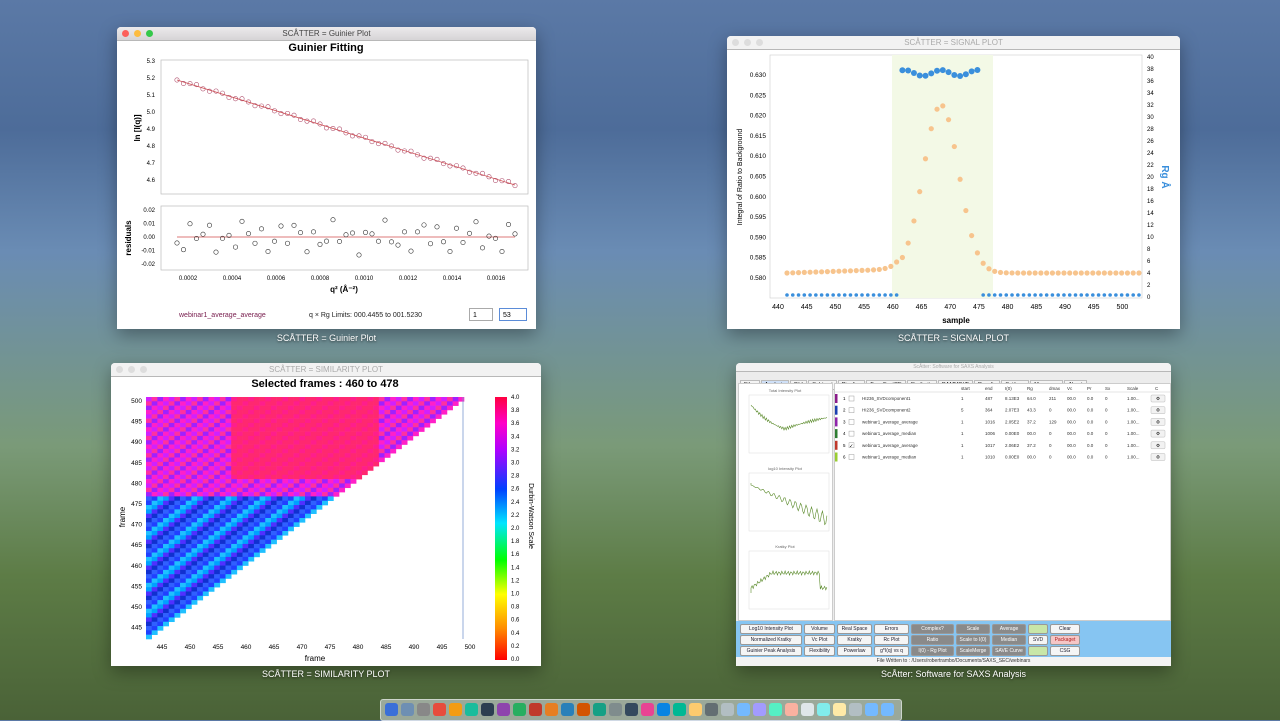  I want to click on btn-normalized-kratky: Normalized Kratky, so click(771, 640).